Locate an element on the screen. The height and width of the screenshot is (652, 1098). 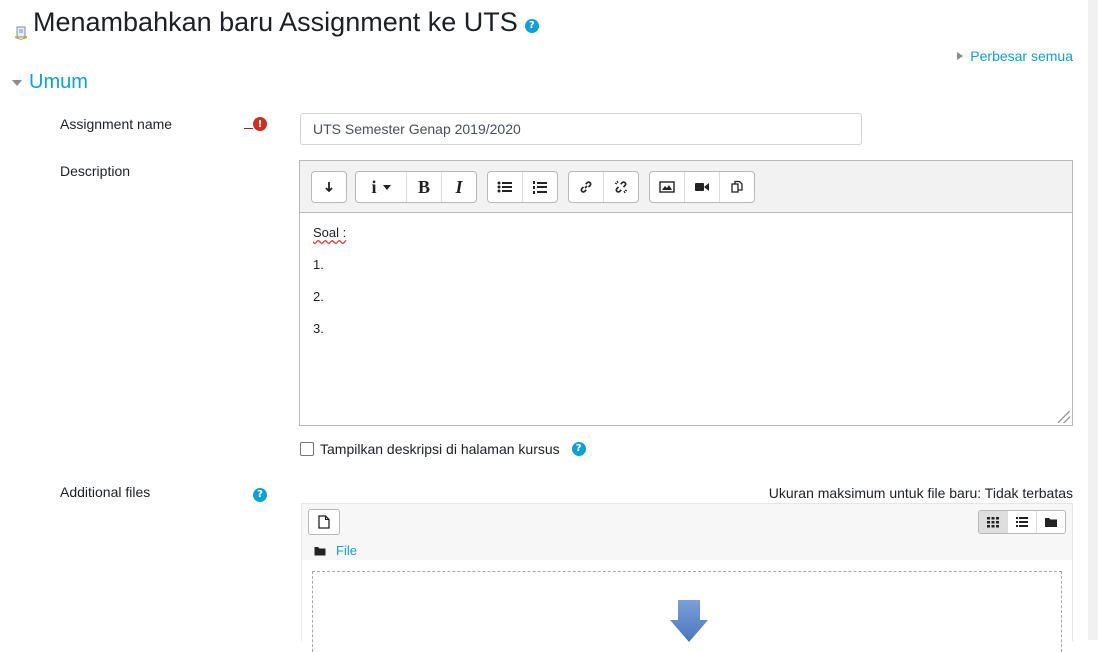
toolbar-group-media is located at coordinates (702, 187).